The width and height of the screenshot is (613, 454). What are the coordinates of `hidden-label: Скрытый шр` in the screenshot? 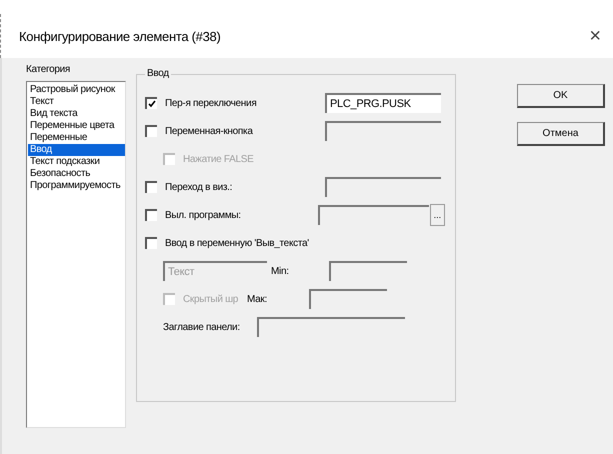 It's located at (211, 299).